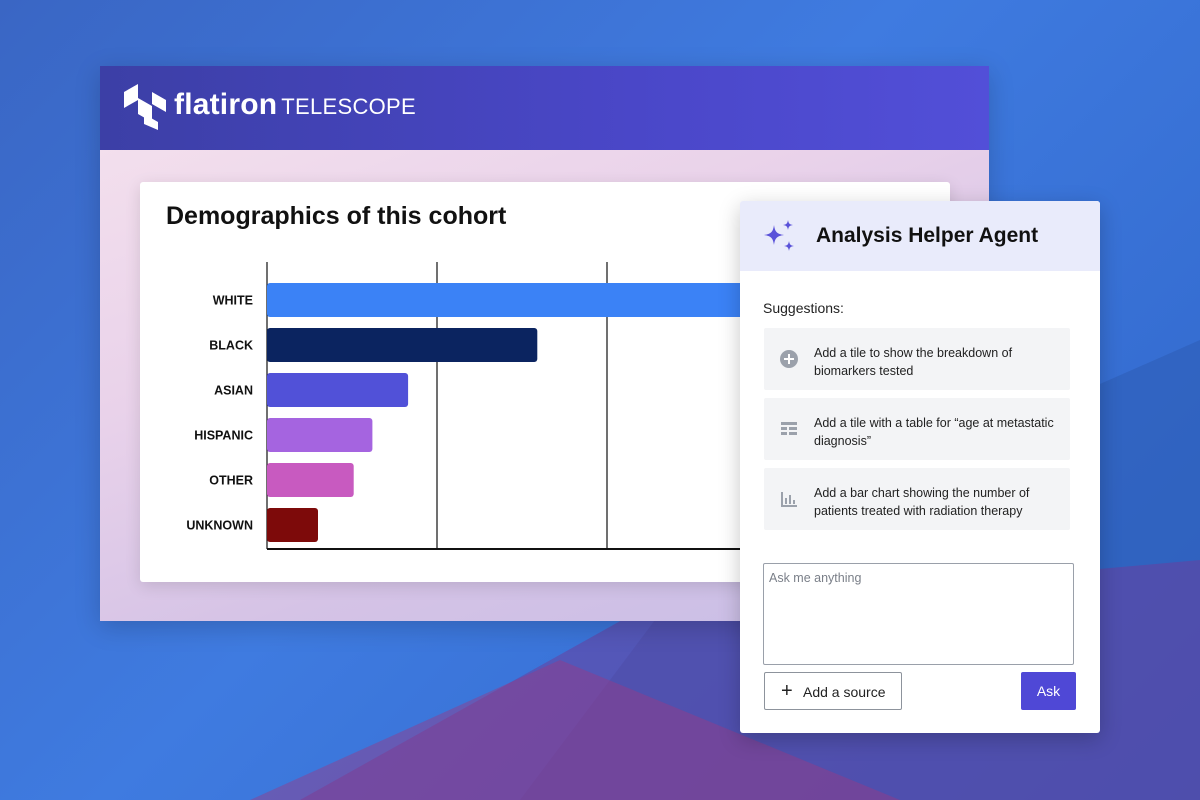 The width and height of the screenshot is (1200, 800). Describe the element at coordinates (231, 481) in the screenshot. I see `category-label: OTHER` at that location.